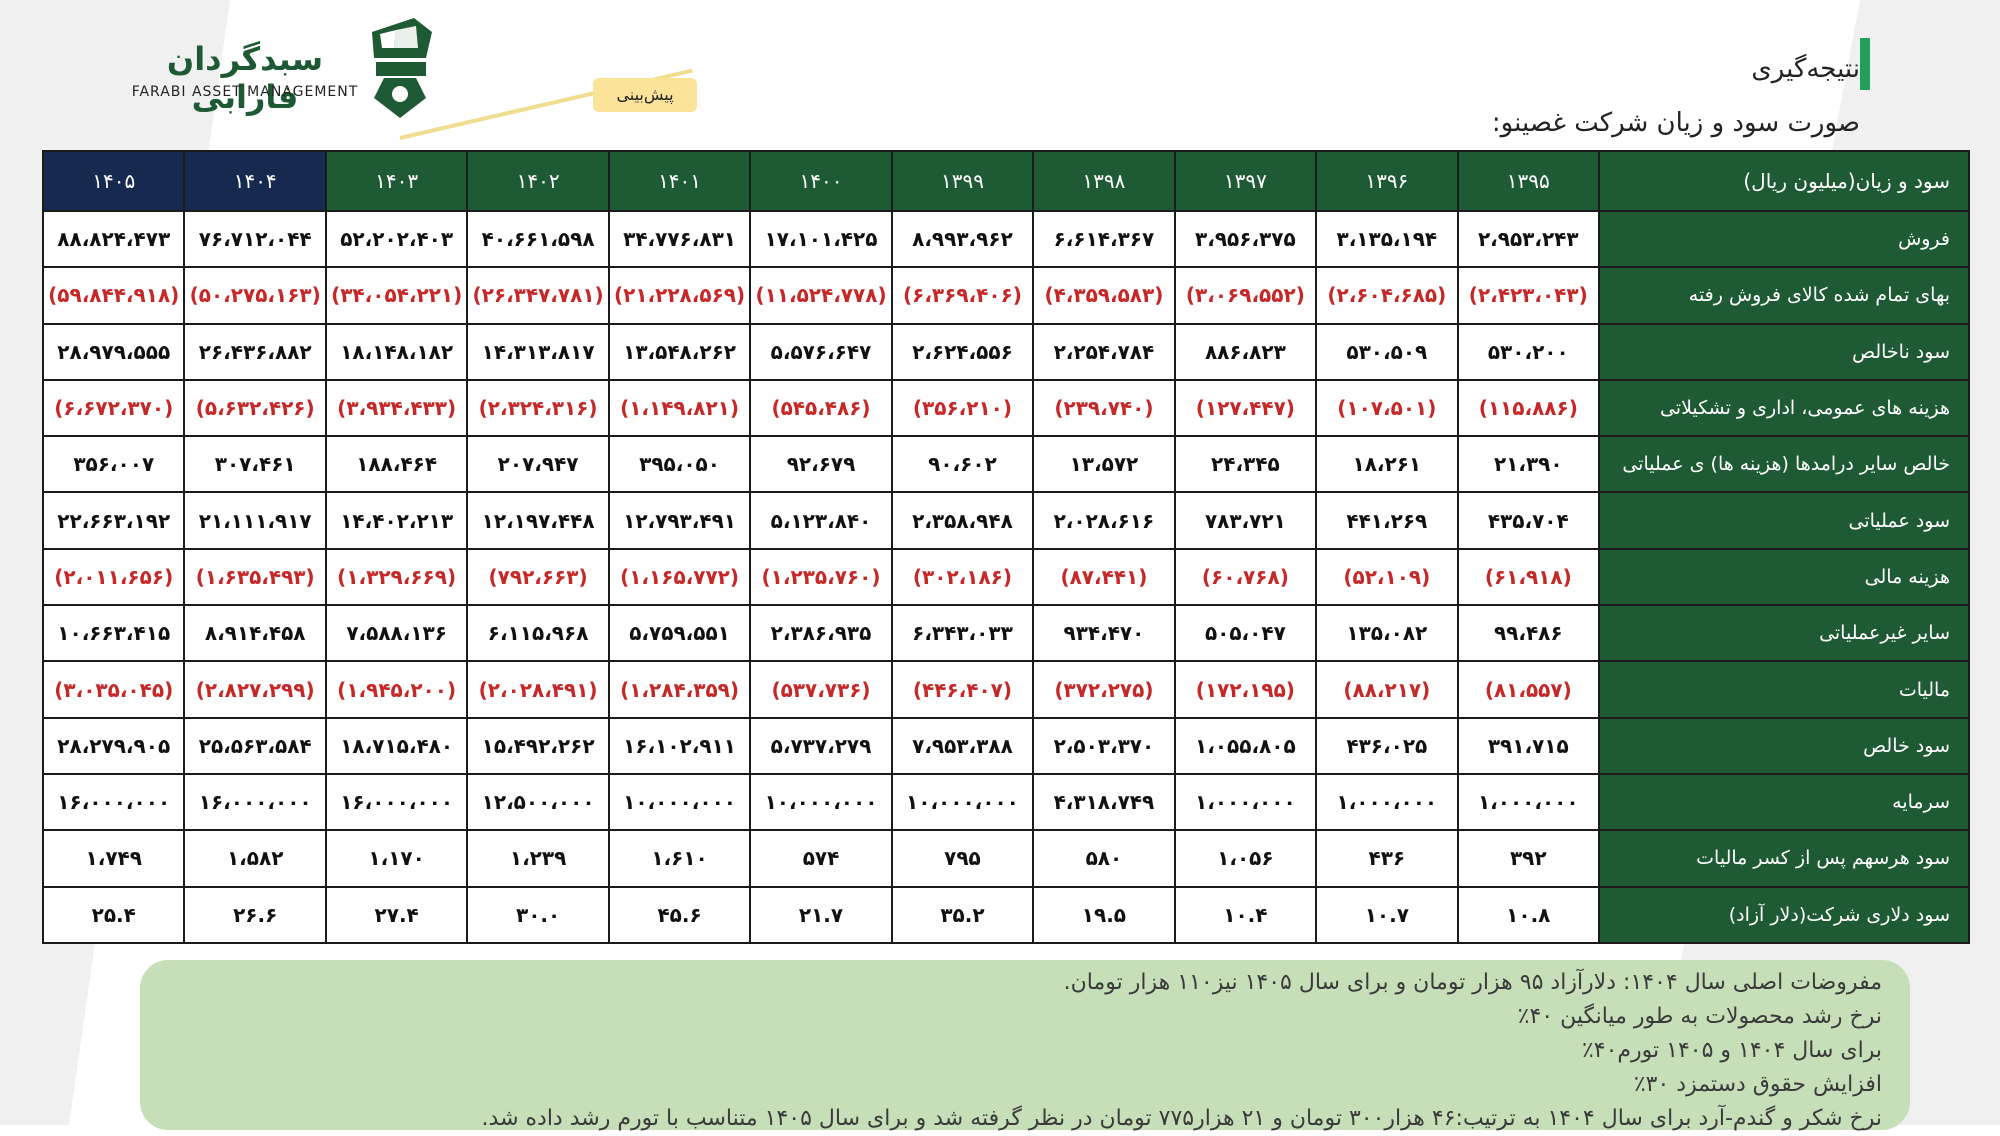 The height and width of the screenshot is (1136, 2000). What do you see at coordinates (821, 520) in the screenshot?
I see `table-cell: ۵،۱۲۳،۸۴۰` at bounding box center [821, 520].